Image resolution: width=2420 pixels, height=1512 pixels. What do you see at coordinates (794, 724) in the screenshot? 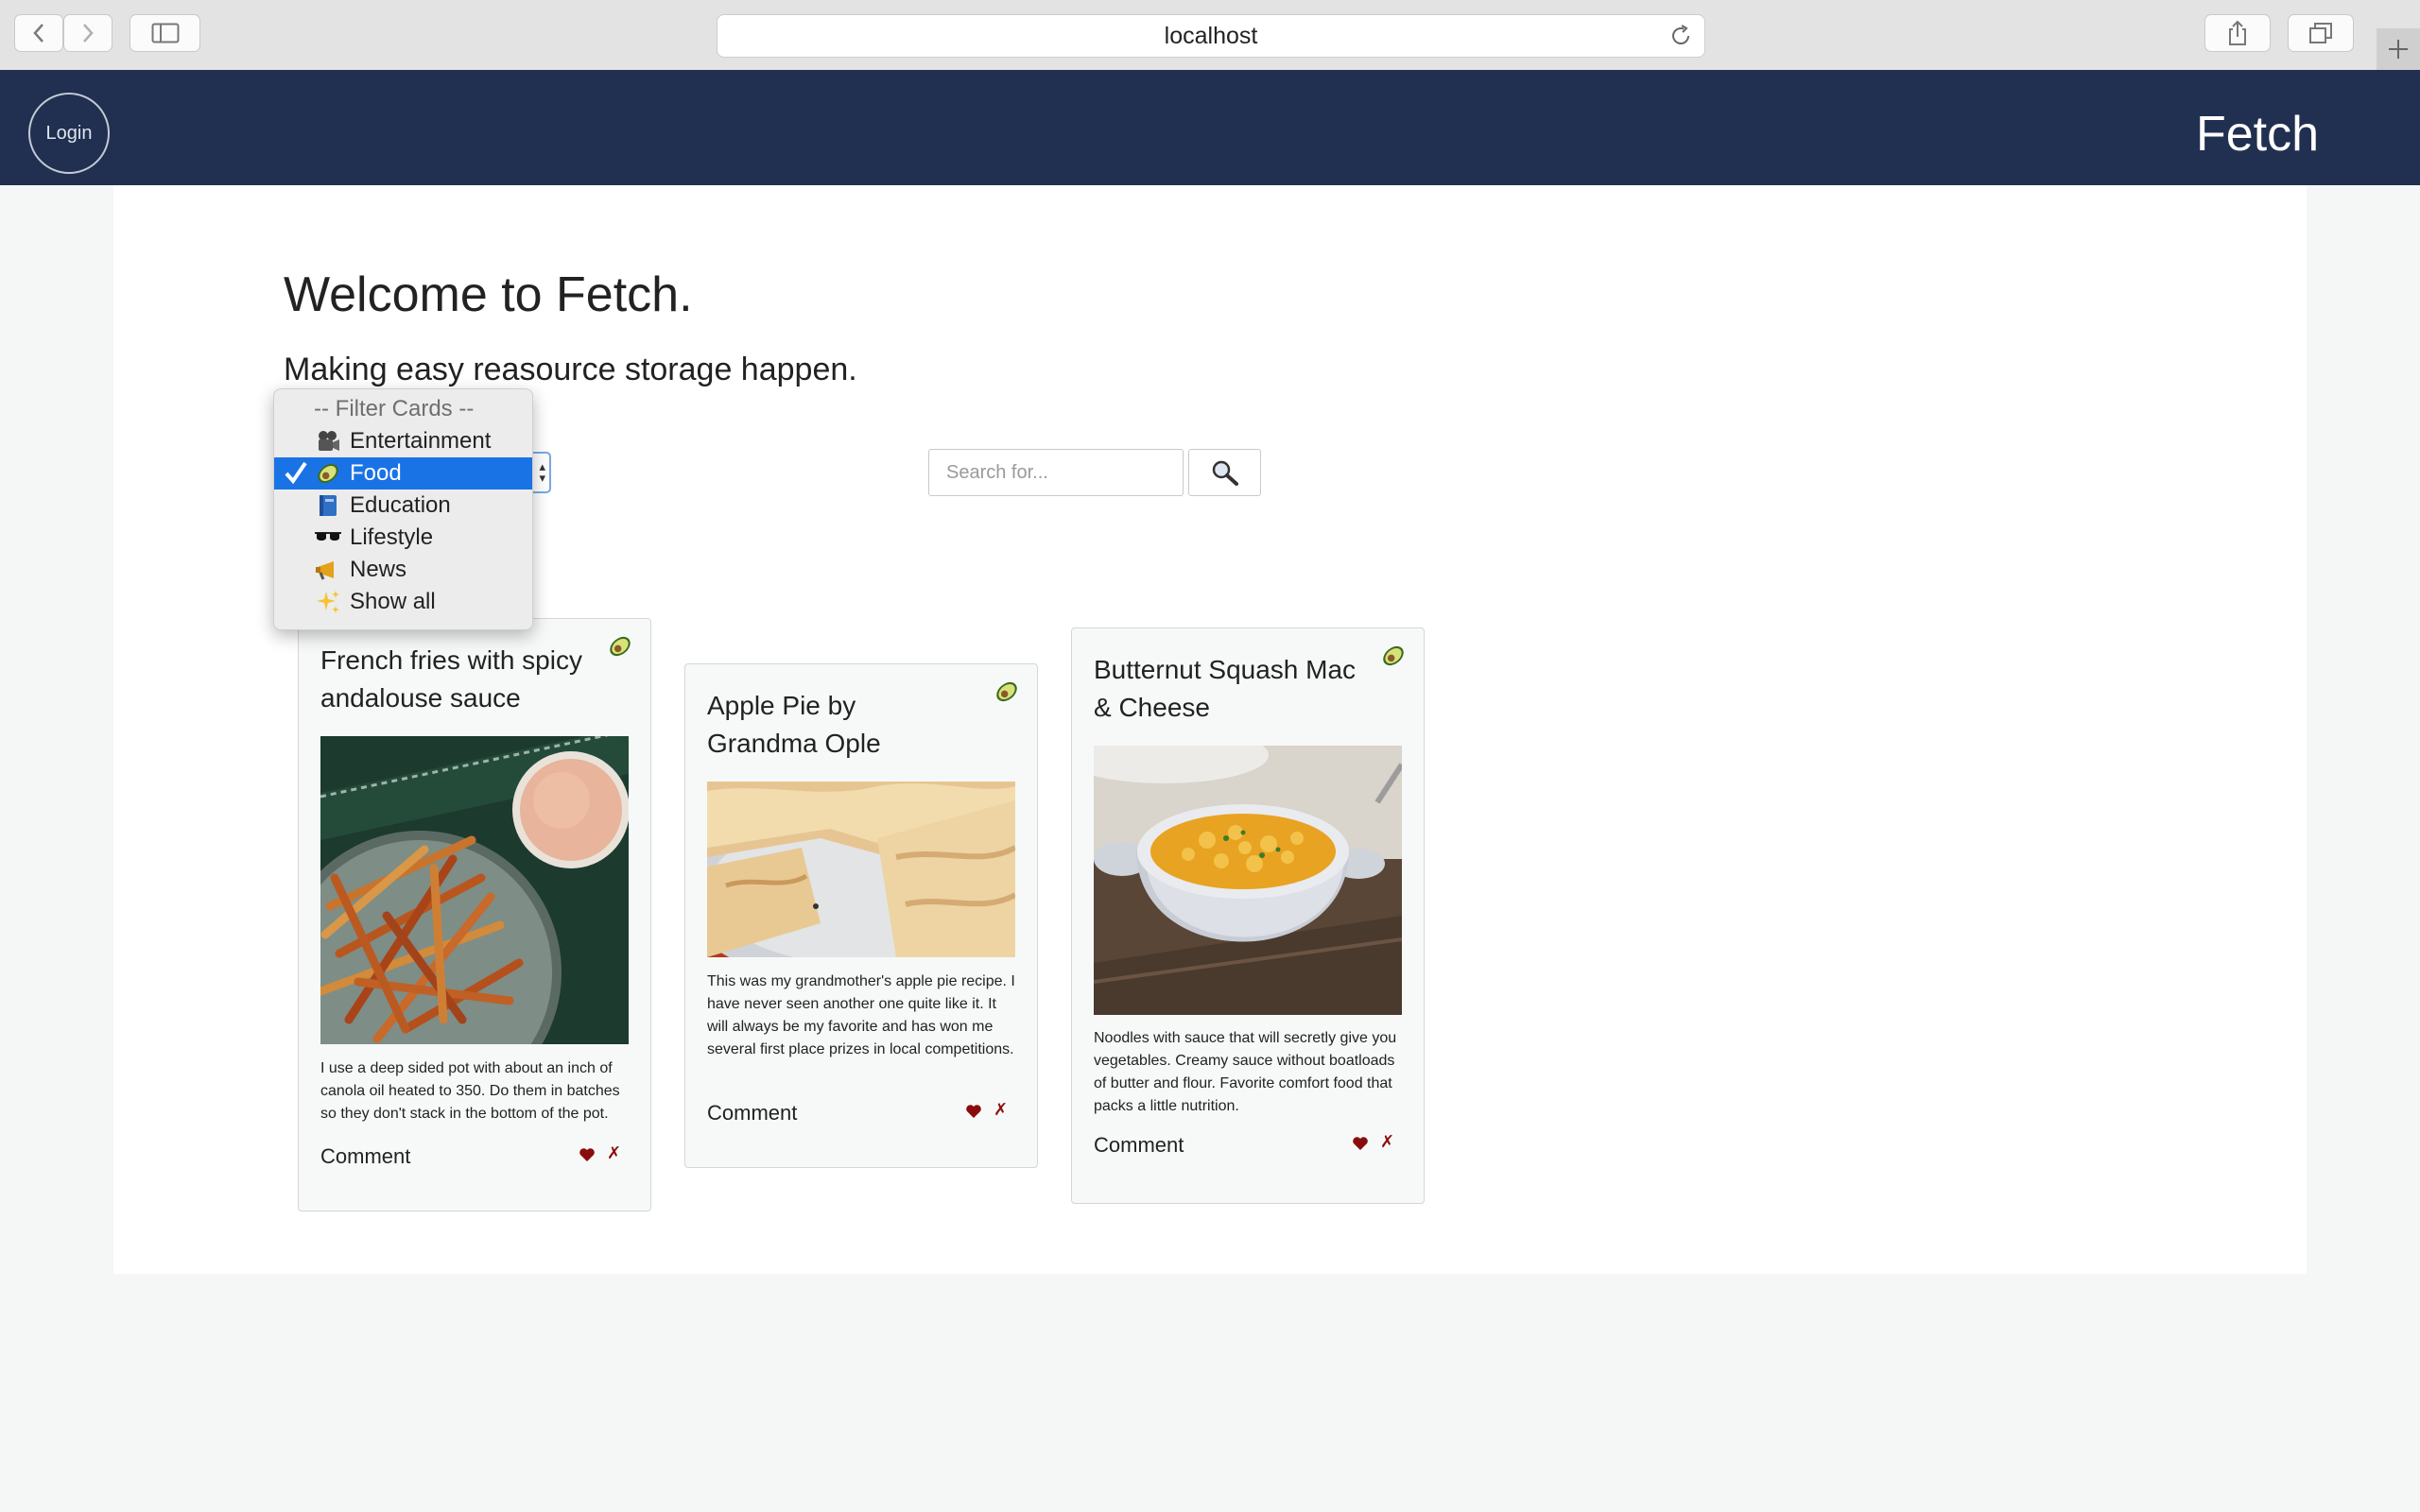
I see `card-title: Apple Pie by Grandma Ople` at bounding box center [794, 724].